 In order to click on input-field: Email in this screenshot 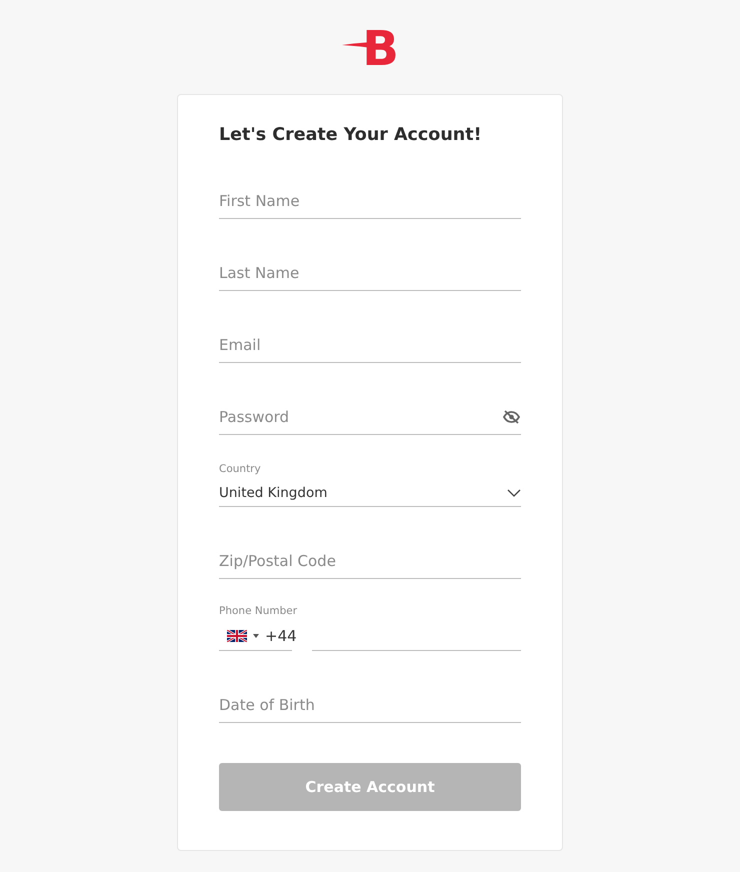, I will do `click(370, 345)`.